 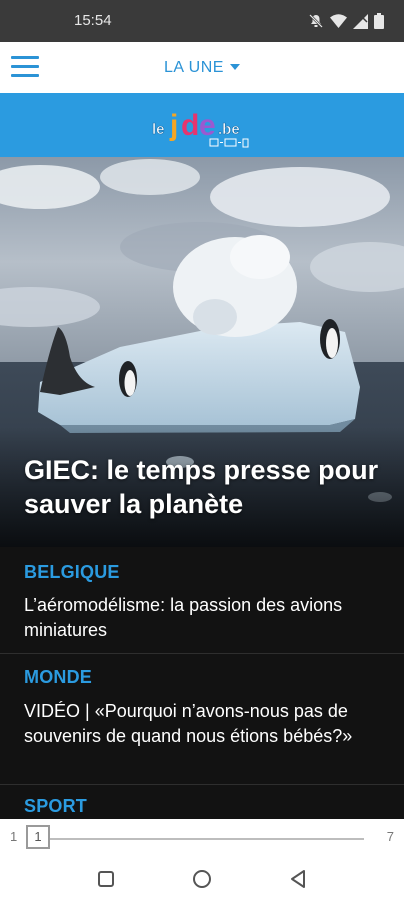 I want to click on back-button, so click(x=298, y=879).